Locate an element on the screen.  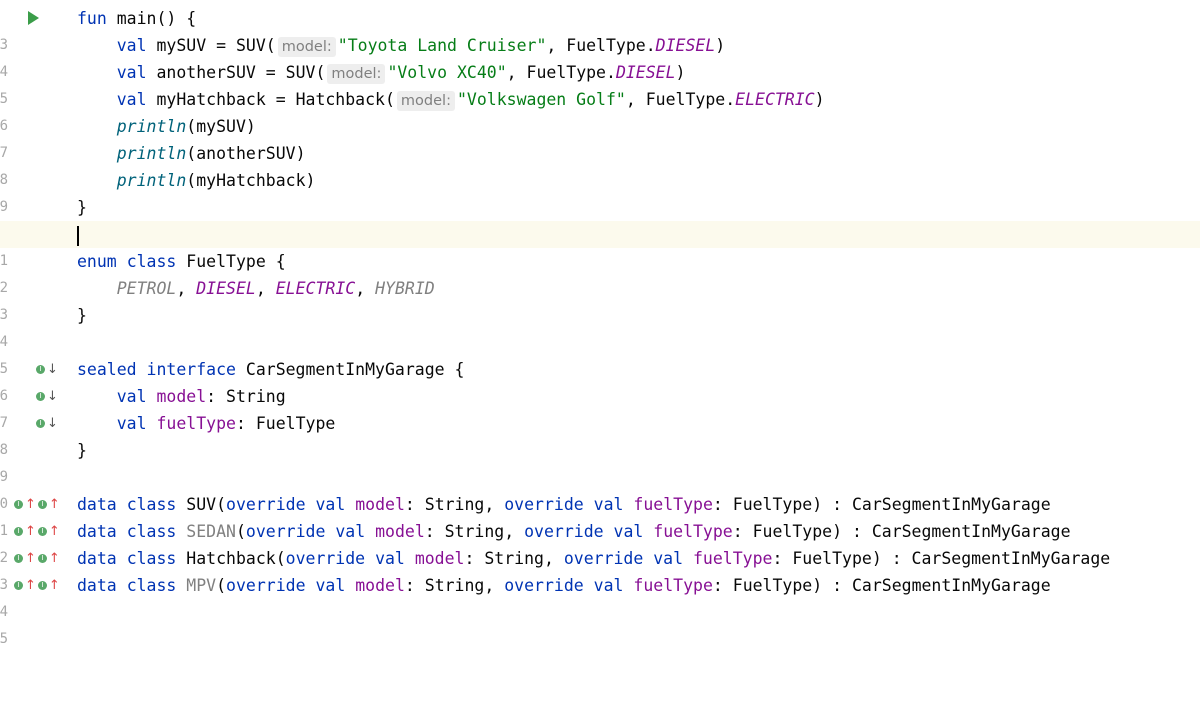
code-line: 0 } is located at coordinates (600, 218).